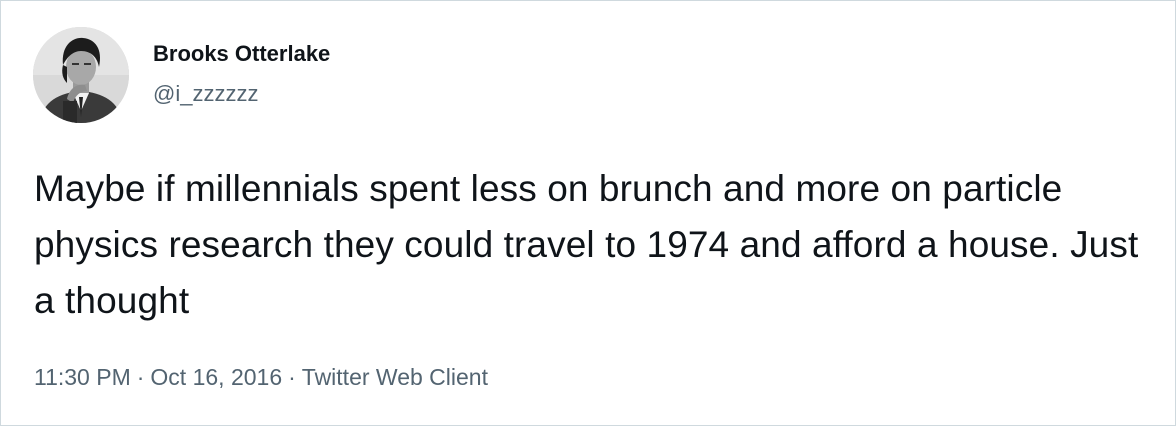  What do you see at coordinates (395, 377) in the screenshot?
I see `tweet-source-link: Twitter Web Client` at bounding box center [395, 377].